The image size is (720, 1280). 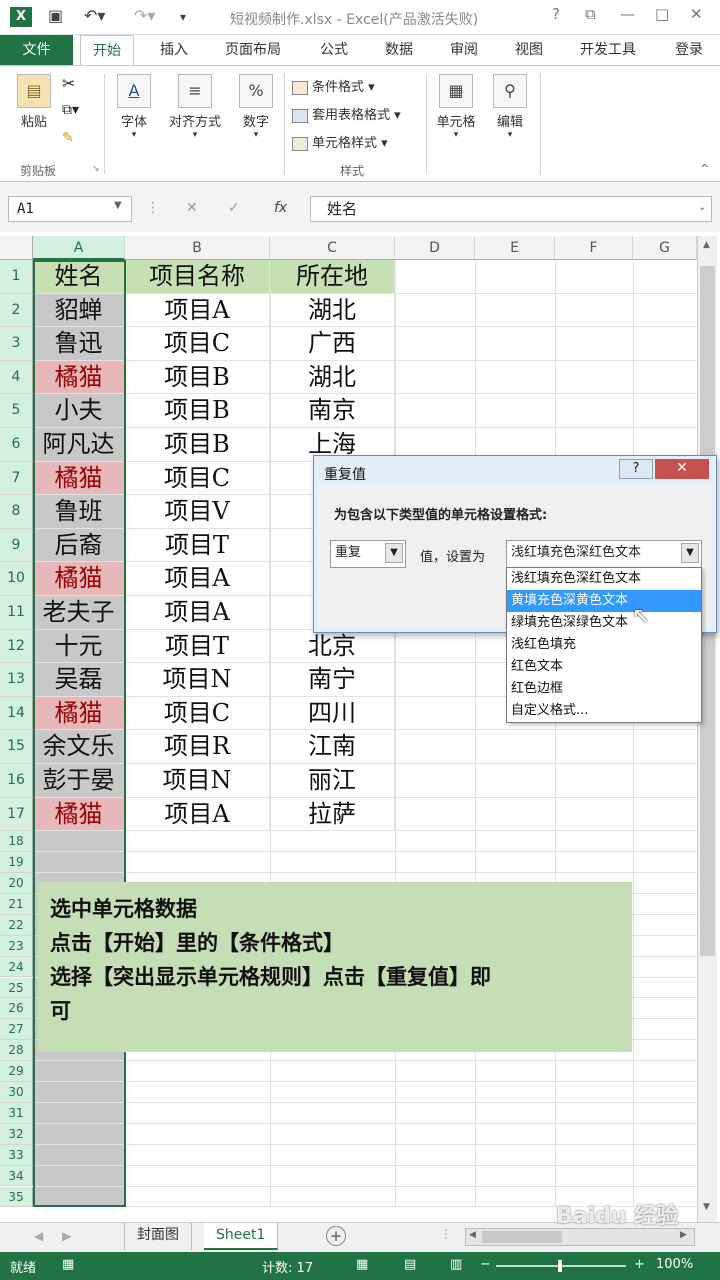 I want to click on location-cell: 江南, so click(x=332, y=747).